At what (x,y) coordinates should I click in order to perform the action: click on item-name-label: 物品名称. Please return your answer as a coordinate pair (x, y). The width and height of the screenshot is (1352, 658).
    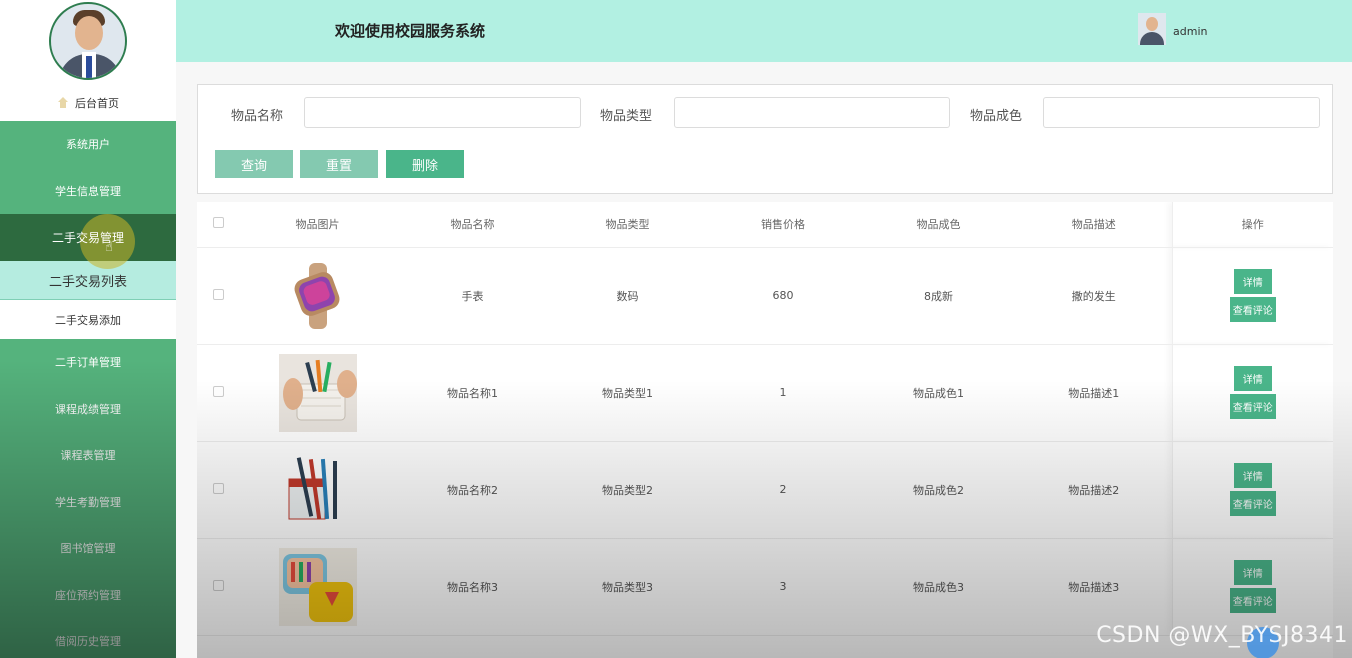
    Looking at the image, I should click on (257, 116).